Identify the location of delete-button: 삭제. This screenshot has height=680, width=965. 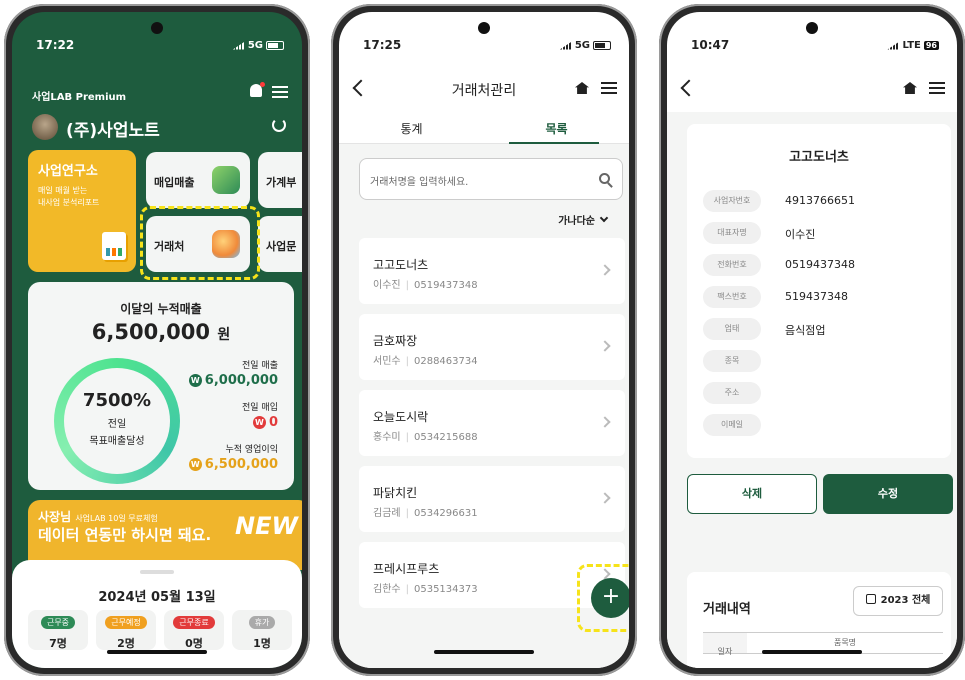
(752, 494).